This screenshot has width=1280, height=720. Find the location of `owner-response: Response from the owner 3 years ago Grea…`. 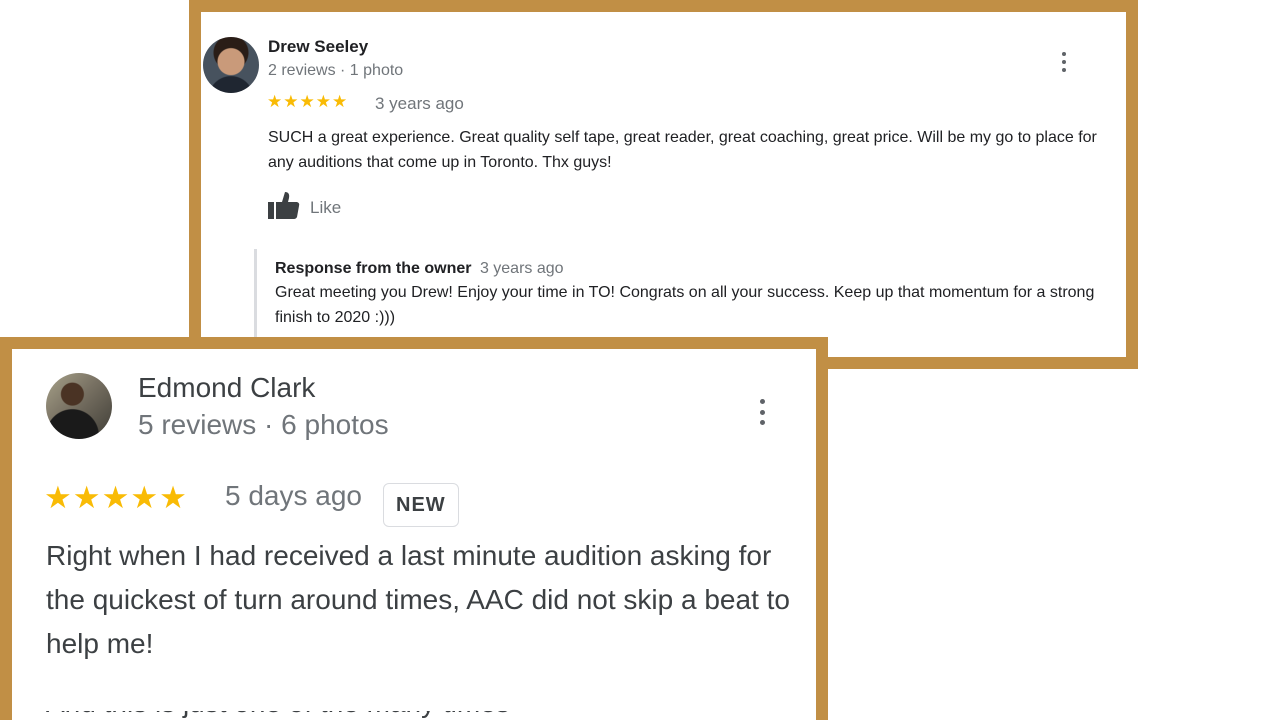

owner-response: Response from the owner 3 years ago Grea… is located at coordinates (689, 299).